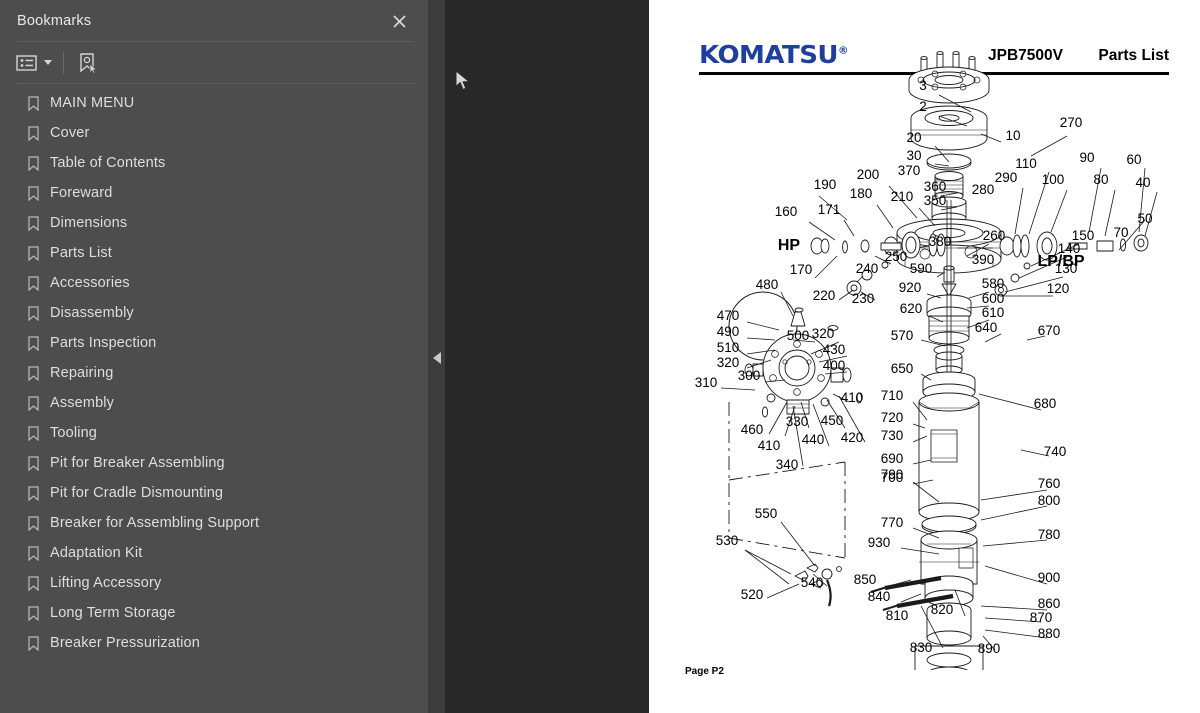 The height and width of the screenshot is (713, 1200). Describe the element at coordinates (81, 253) in the screenshot. I see `bookmark-item-label: Parts List` at that location.